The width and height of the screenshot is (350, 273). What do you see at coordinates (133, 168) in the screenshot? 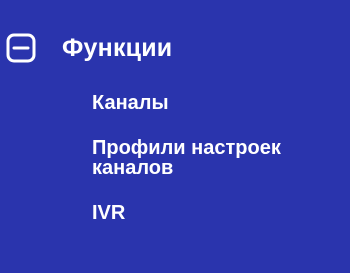
I see `menu-item-label-line2: каналов` at bounding box center [133, 168].